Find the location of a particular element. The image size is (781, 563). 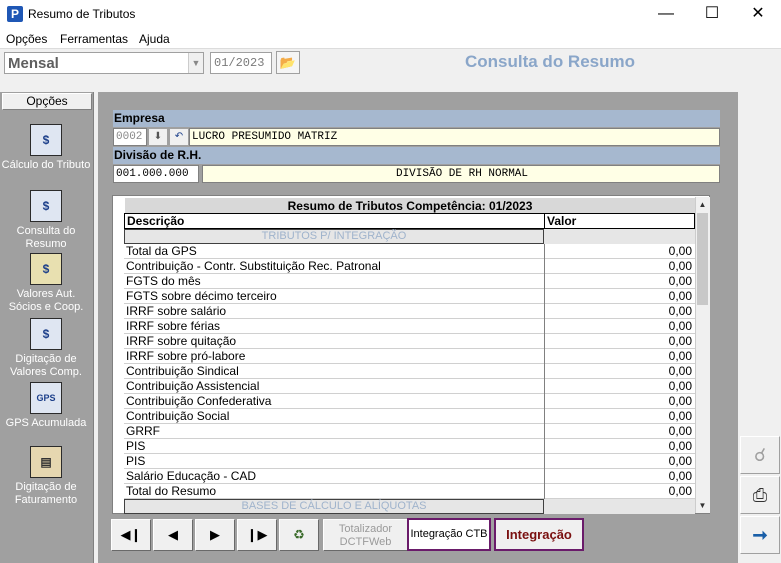

table-row: Salário Educação - CAD 0,00 is located at coordinates (409, 476).